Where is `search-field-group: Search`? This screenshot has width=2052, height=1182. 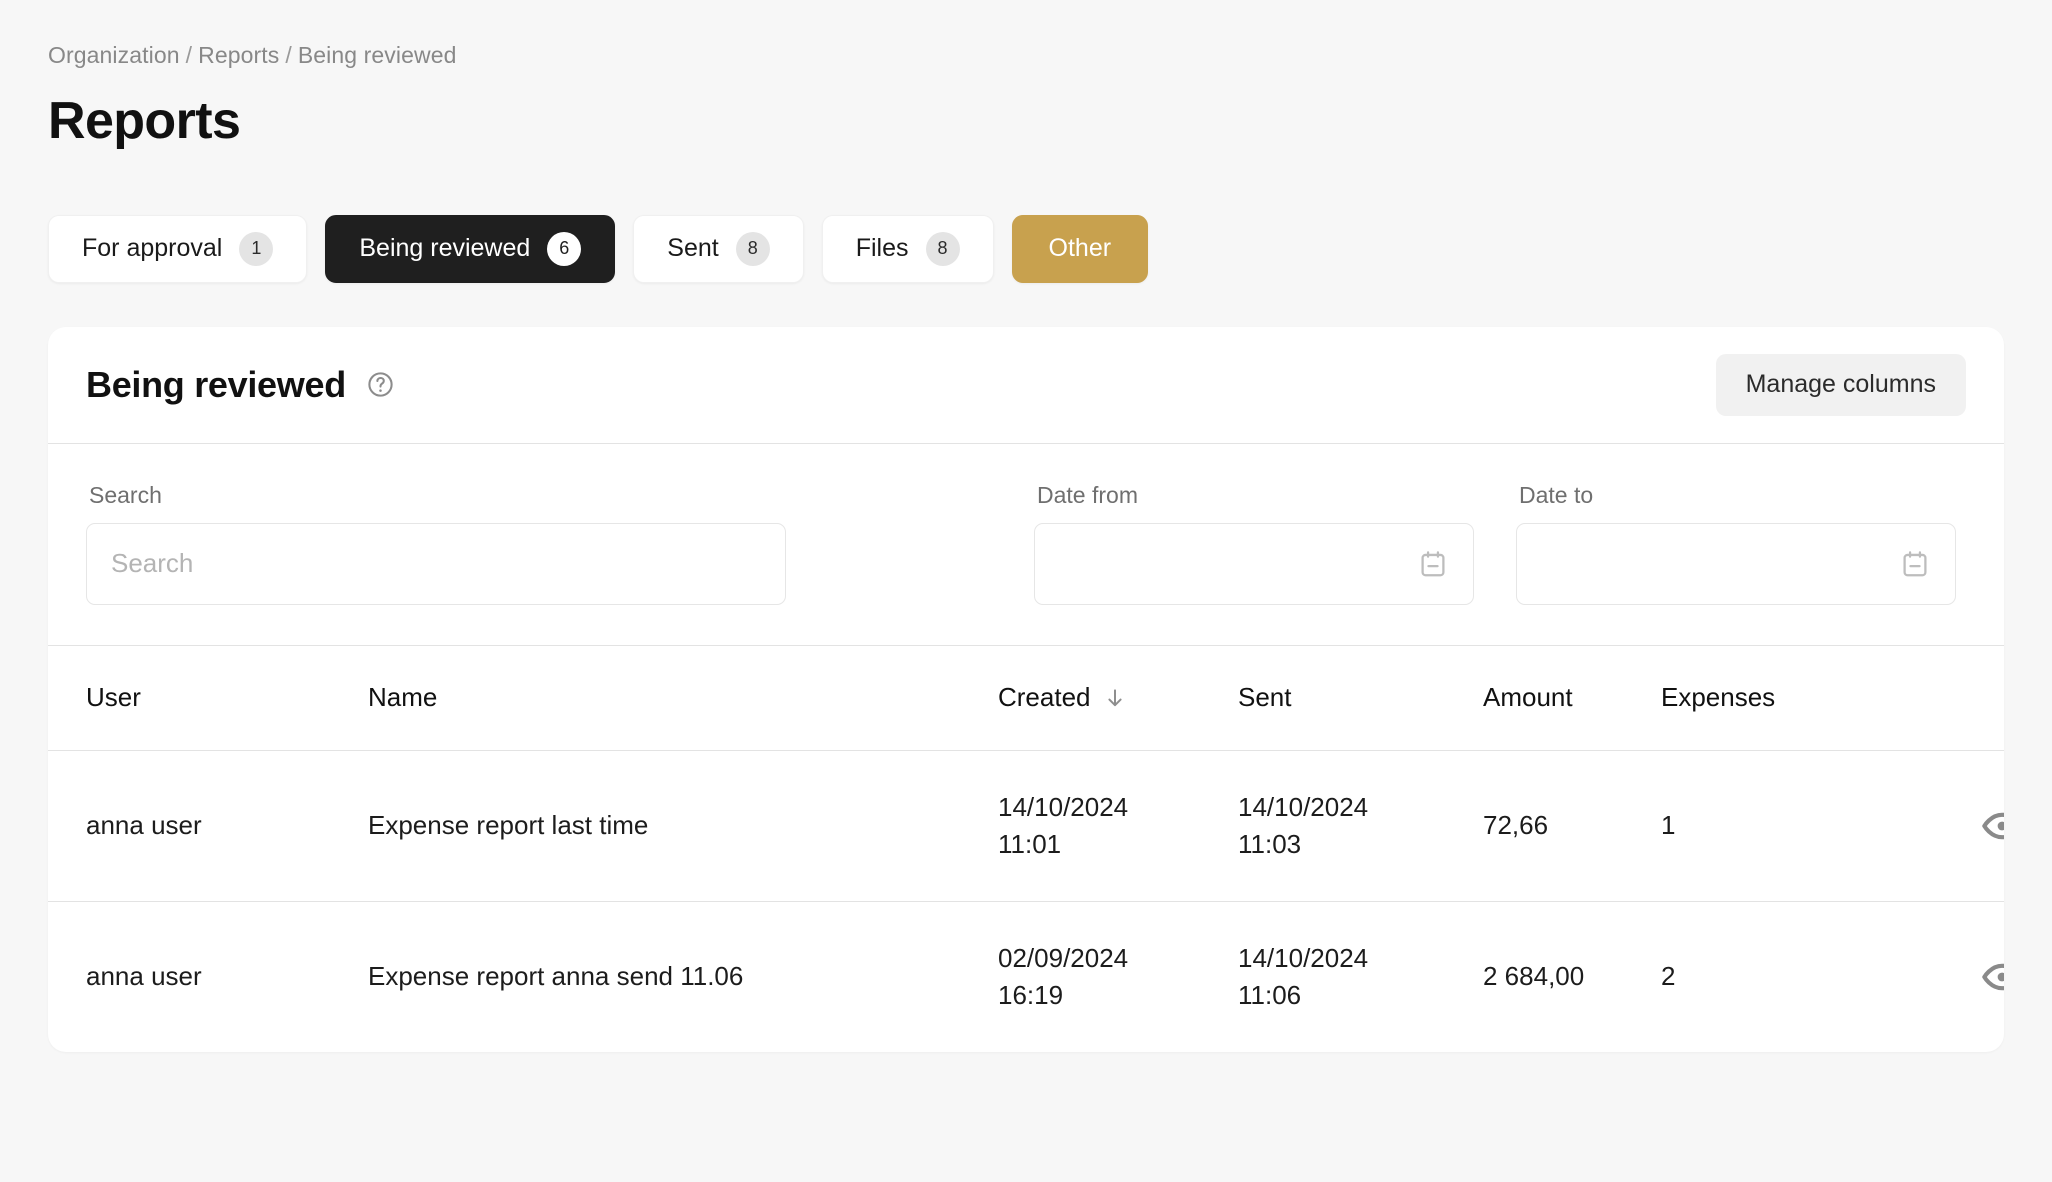 search-field-group: Search is located at coordinates (436, 543).